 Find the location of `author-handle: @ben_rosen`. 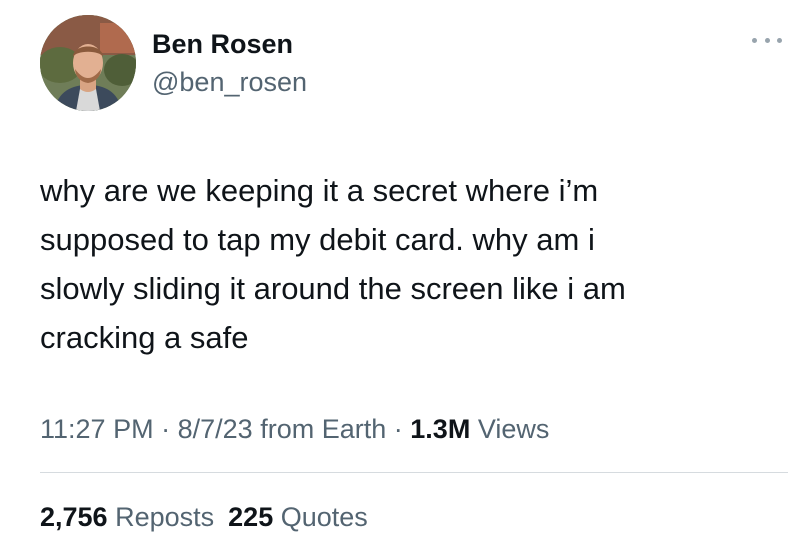

author-handle: @ben_rosen is located at coordinates (229, 82).